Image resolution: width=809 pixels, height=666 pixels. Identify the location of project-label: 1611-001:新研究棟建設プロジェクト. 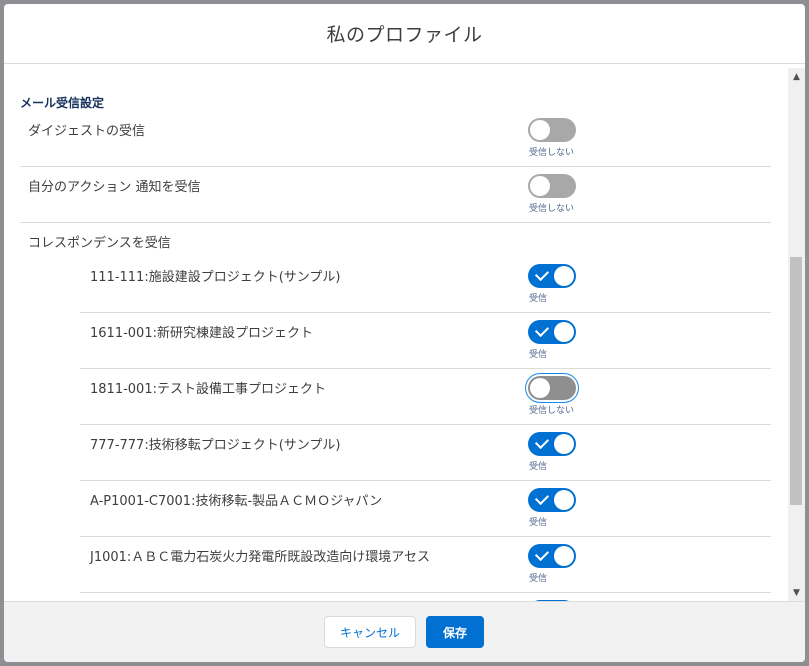
(201, 333).